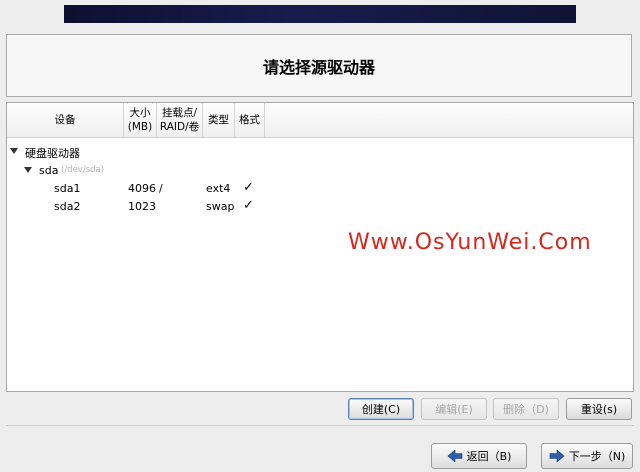  I want to click on partition-mount: /, so click(161, 188).